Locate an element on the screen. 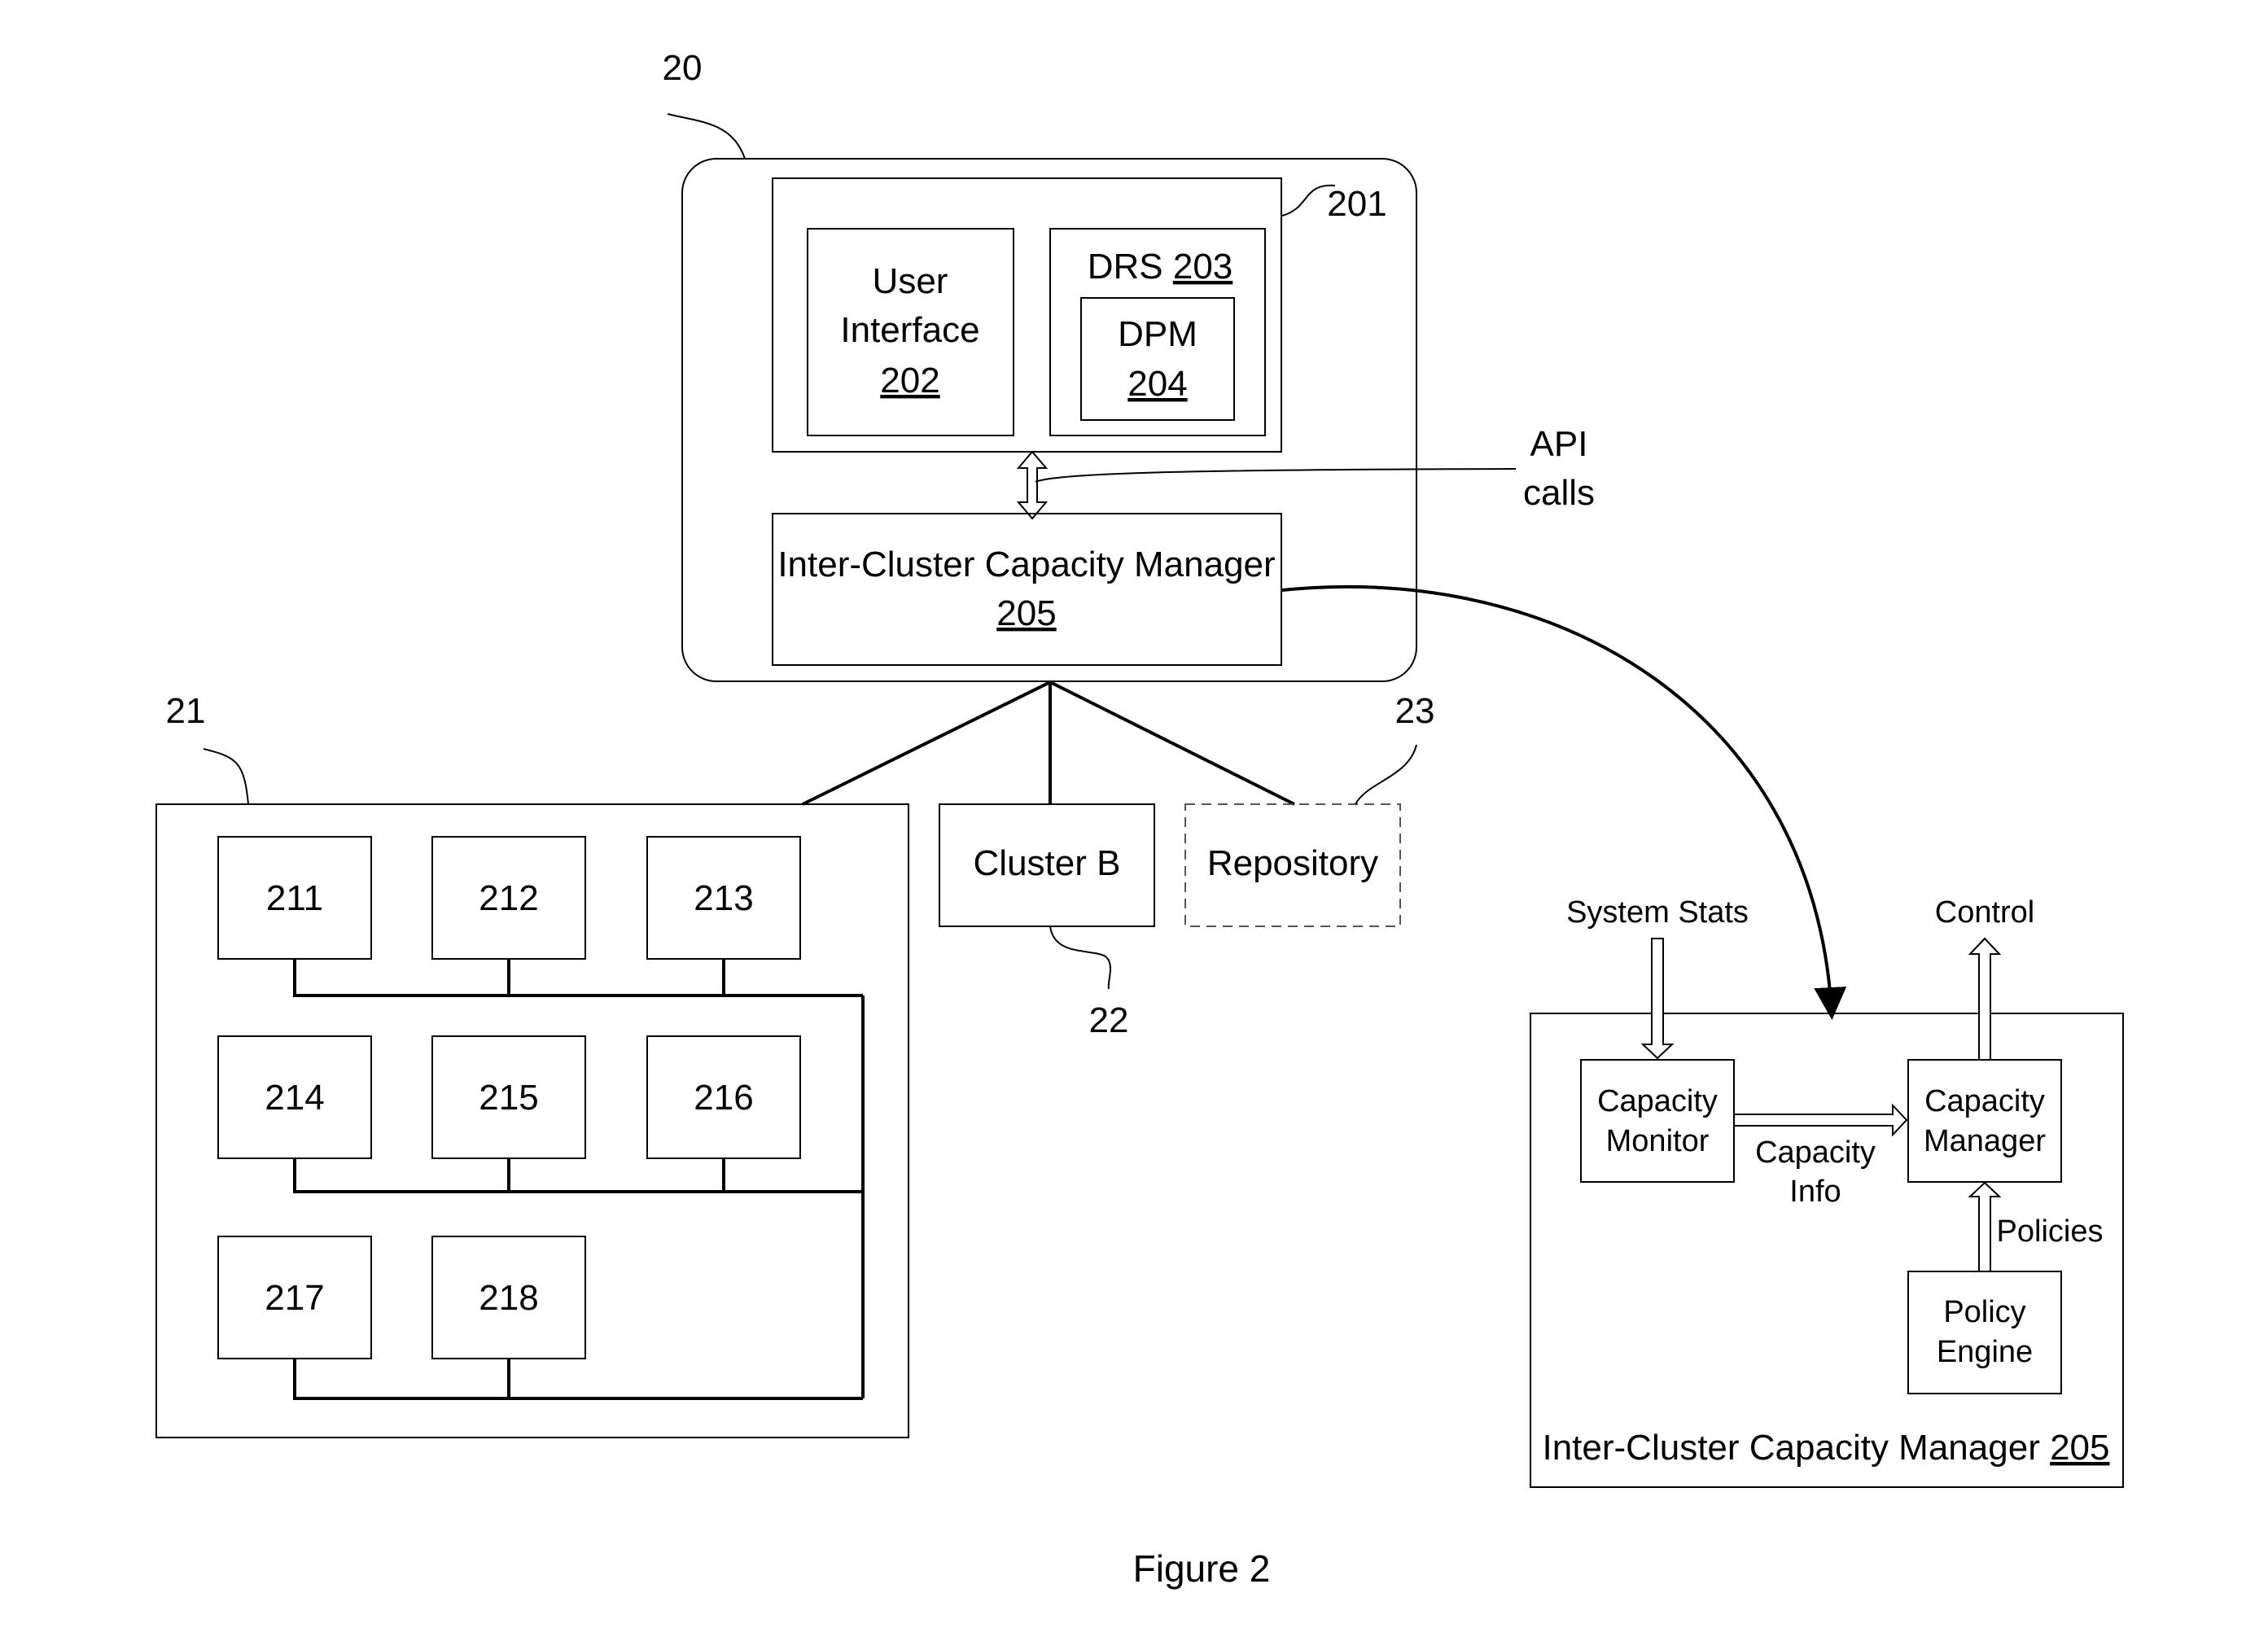  user-interface-label-line1: User is located at coordinates (910, 281).